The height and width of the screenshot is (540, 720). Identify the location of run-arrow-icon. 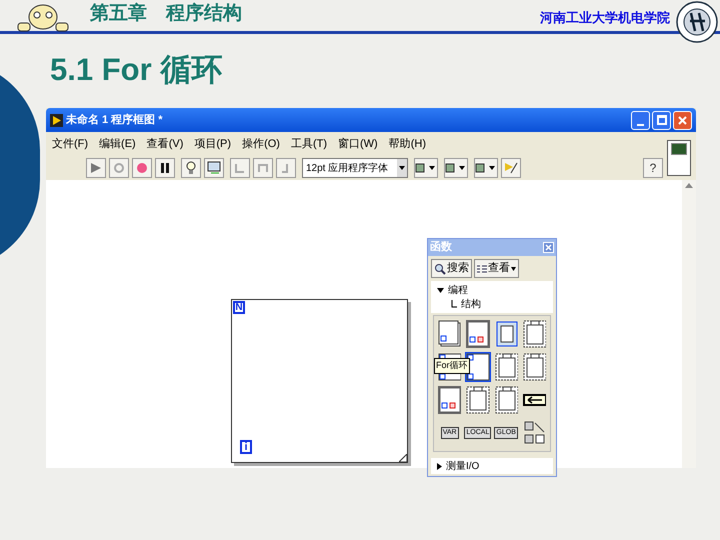
(96, 168).